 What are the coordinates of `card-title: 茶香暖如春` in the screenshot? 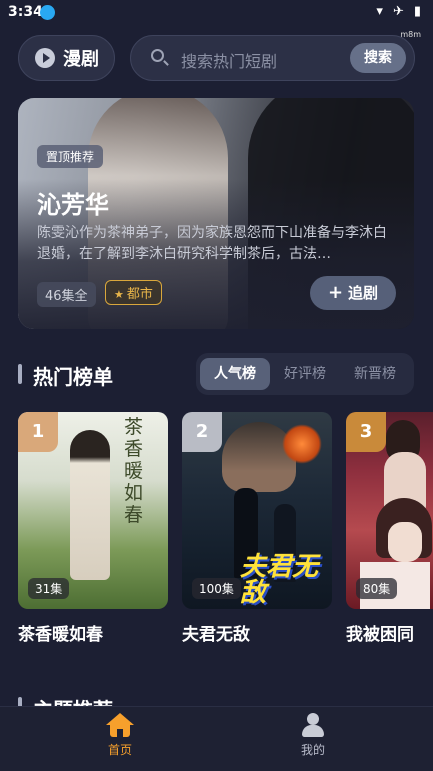 It's located at (60, 635).